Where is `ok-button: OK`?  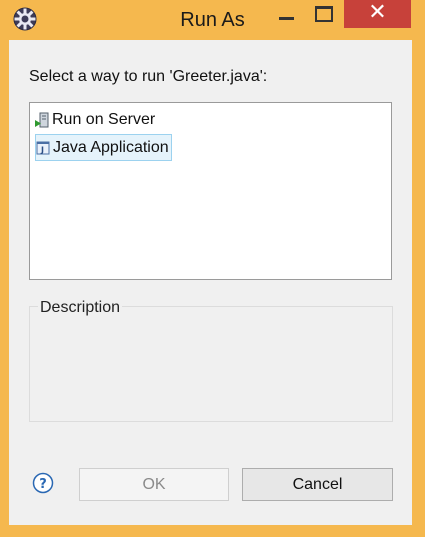
ok-button: OK is located at coordinates (154, 484).